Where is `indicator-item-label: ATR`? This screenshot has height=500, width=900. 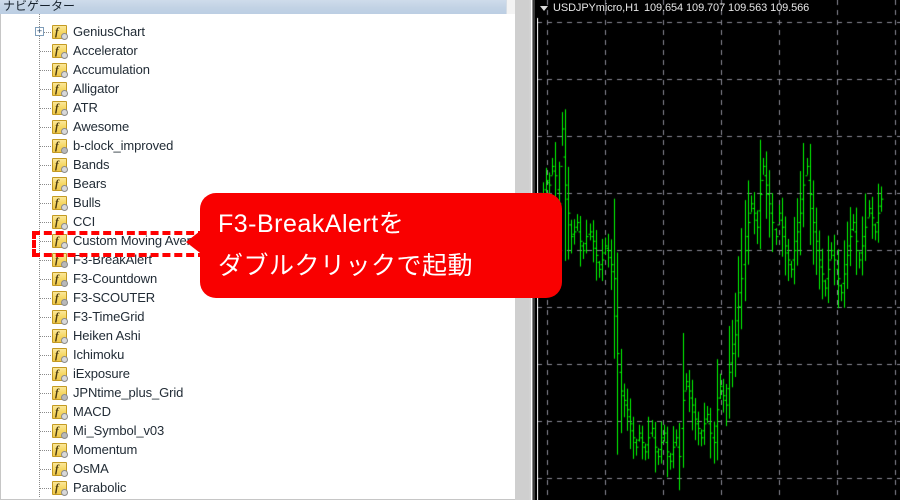 indicator-item-label: ATR is located at coordinates (85, 107).